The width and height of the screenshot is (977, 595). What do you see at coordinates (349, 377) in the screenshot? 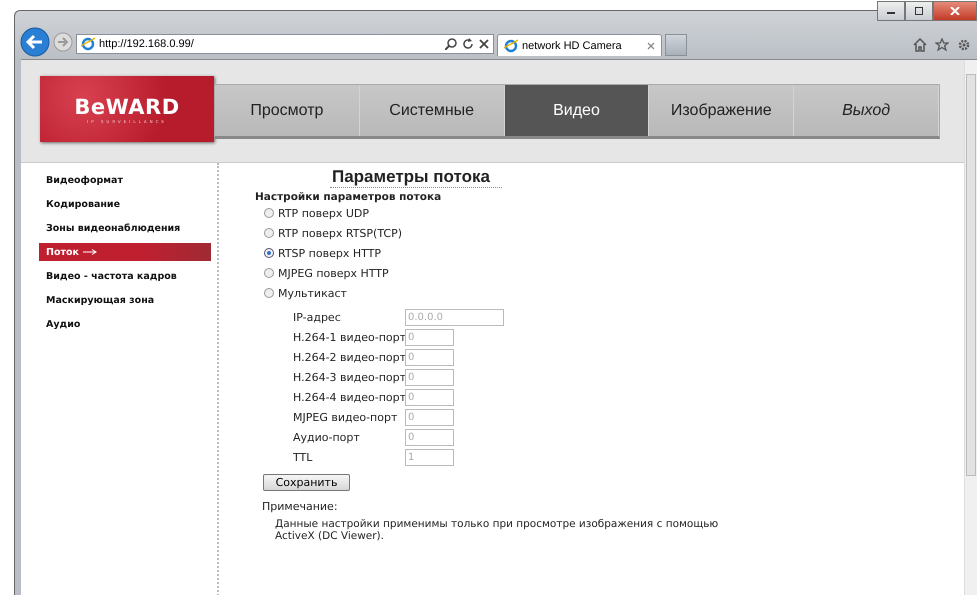
I see `field-label: H.264-3 видео-порт` at bounding box center [349, 377].